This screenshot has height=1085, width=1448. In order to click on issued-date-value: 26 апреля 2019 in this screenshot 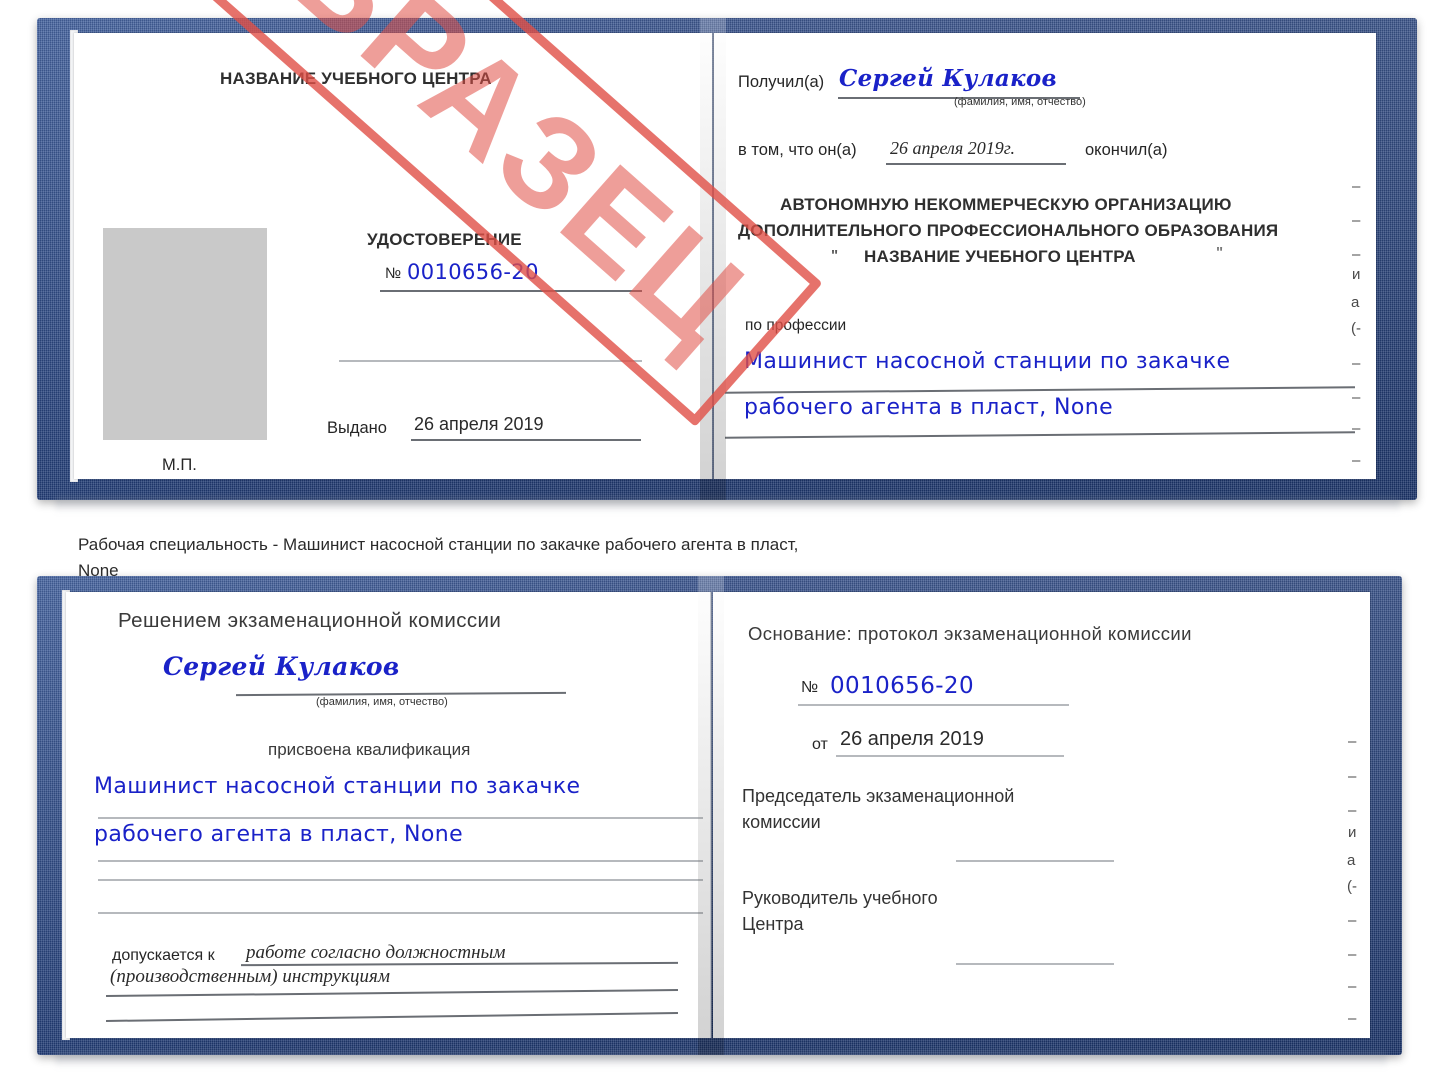, I will do `click(479, 424)`.